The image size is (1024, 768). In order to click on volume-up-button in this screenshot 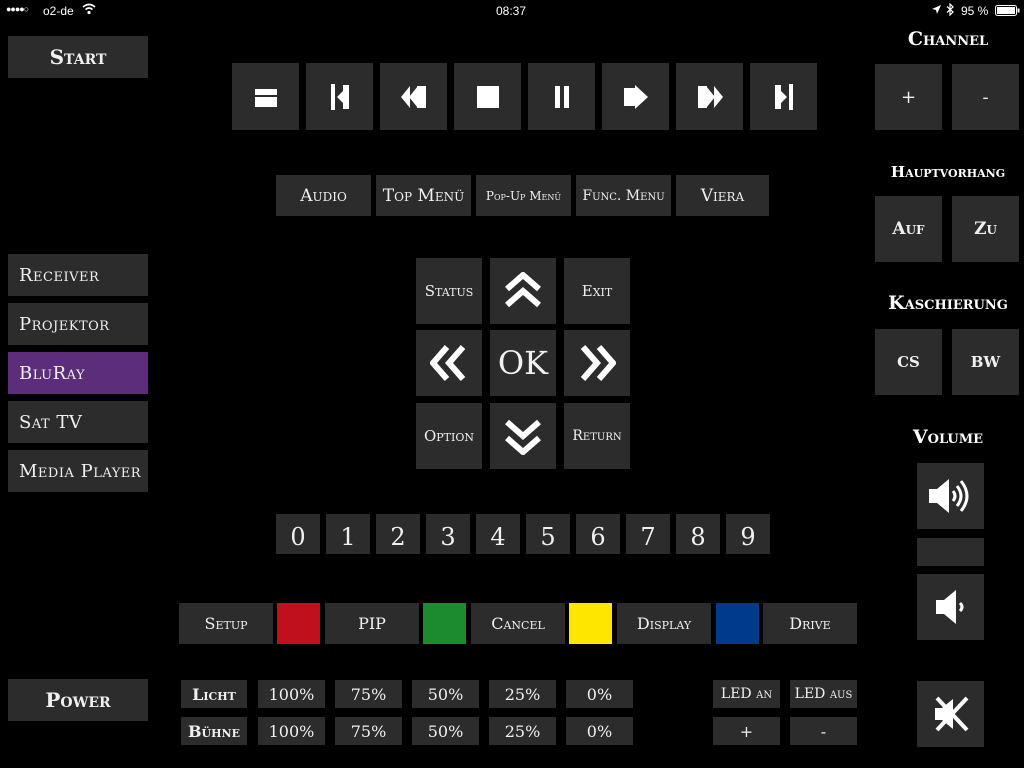, I will do `click(950, 496)`.